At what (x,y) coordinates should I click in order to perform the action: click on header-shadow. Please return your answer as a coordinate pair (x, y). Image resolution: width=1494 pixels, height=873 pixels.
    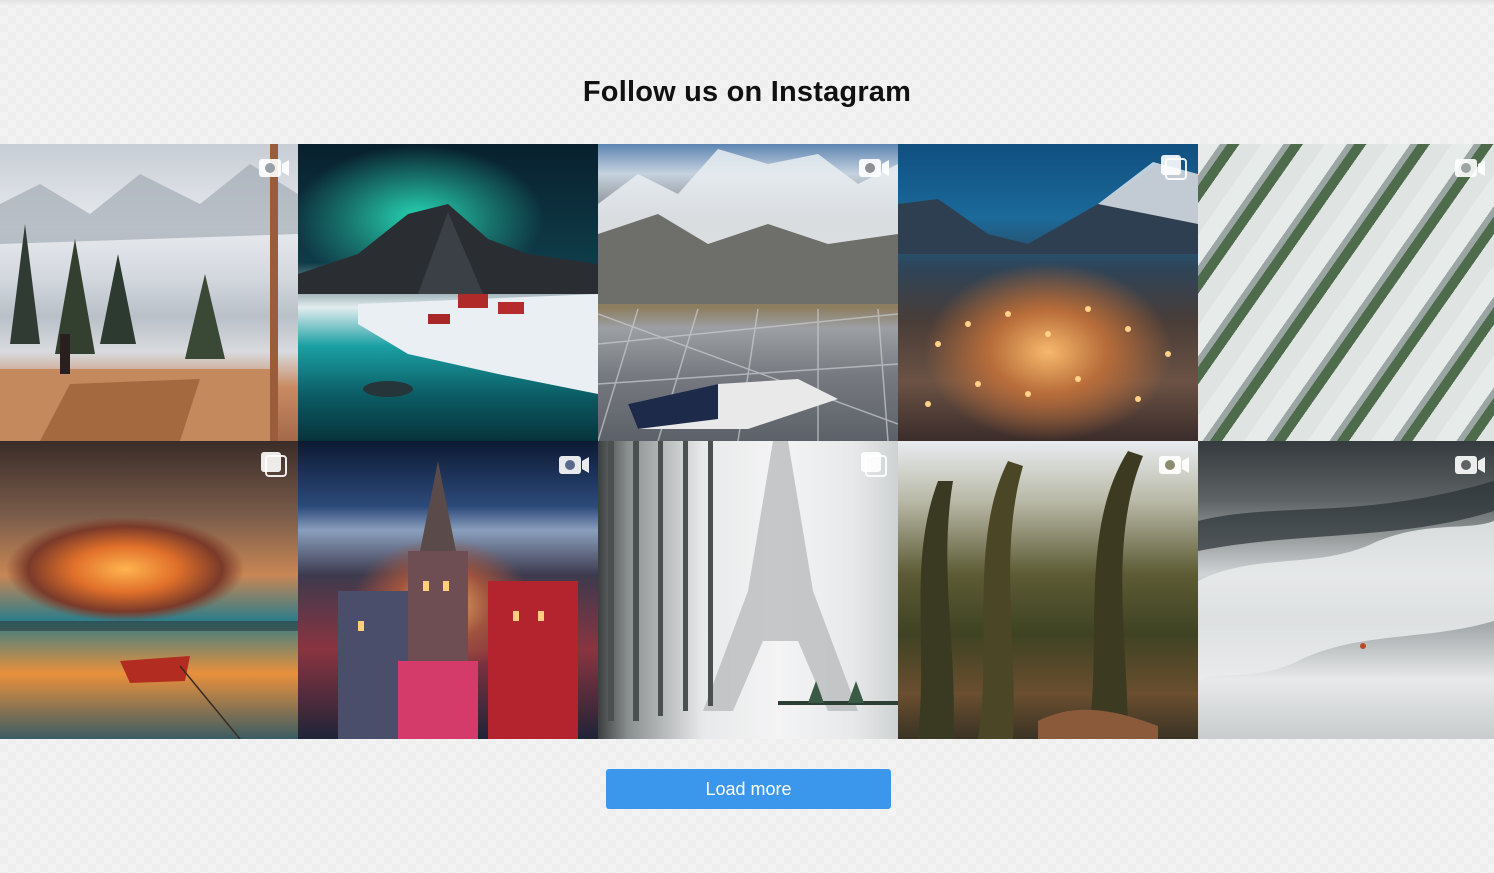
    Looking at the image, I should click on (747, 3).